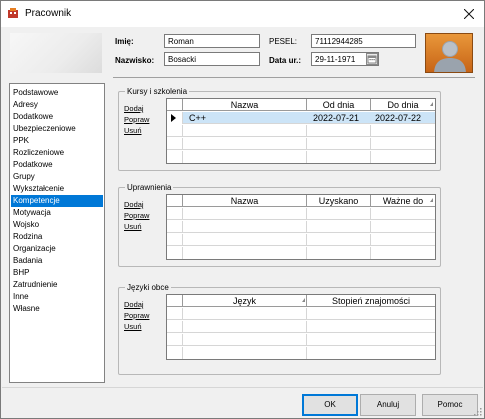 The height and width of the screenshot is (419, 485). Describe the element at coordinates (157, 91) in the screenshot. I see `kursy-group-title: Kursy i szkolenia` at that location.